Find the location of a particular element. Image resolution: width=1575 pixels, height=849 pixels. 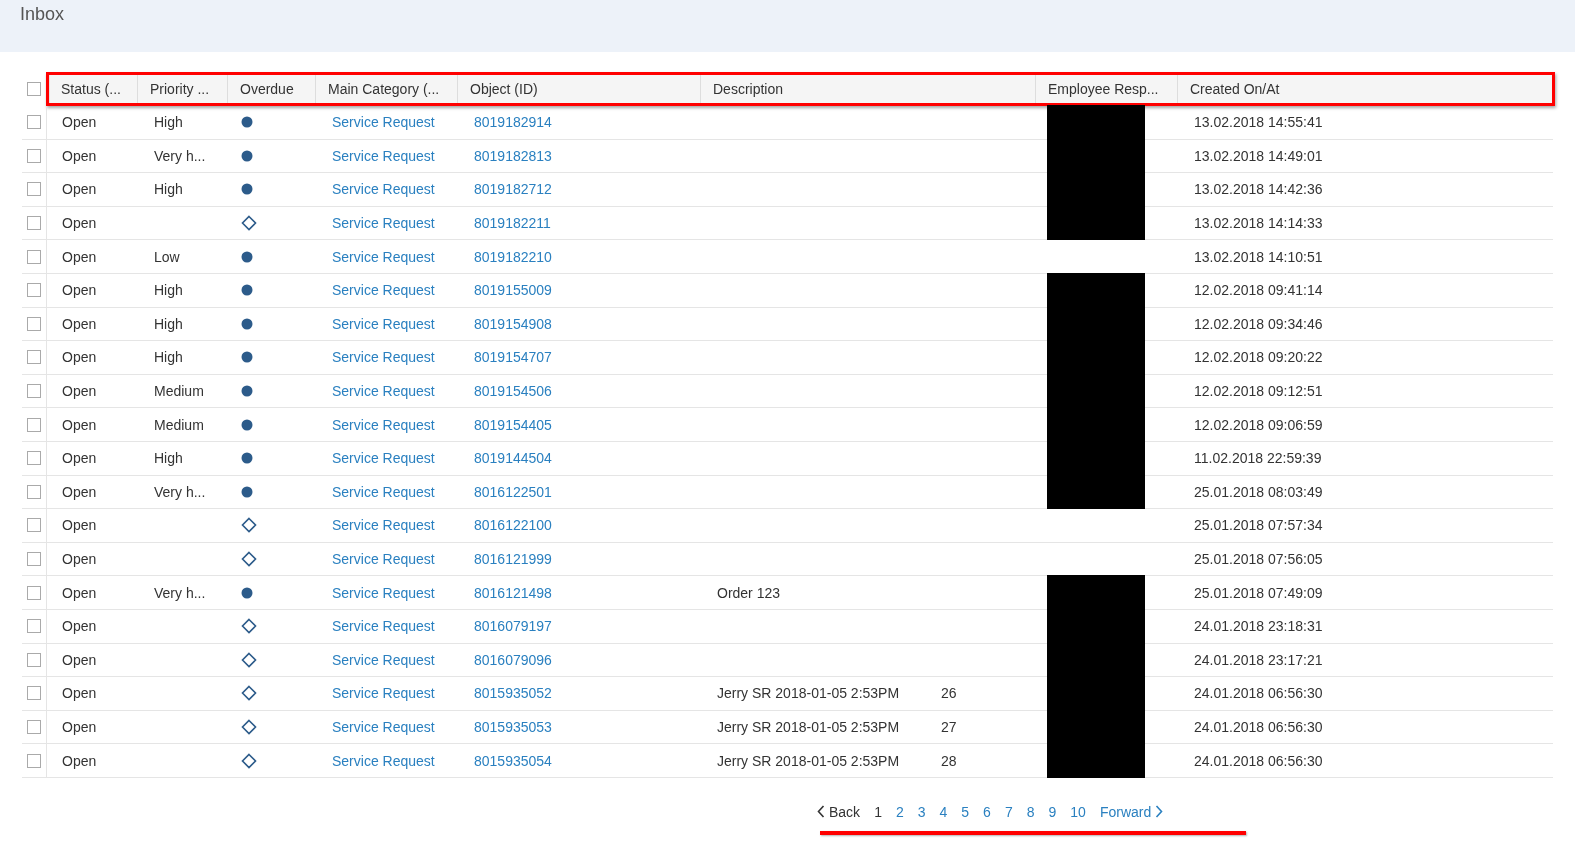

page-number: 7 is located at coordinates (1008, 811).